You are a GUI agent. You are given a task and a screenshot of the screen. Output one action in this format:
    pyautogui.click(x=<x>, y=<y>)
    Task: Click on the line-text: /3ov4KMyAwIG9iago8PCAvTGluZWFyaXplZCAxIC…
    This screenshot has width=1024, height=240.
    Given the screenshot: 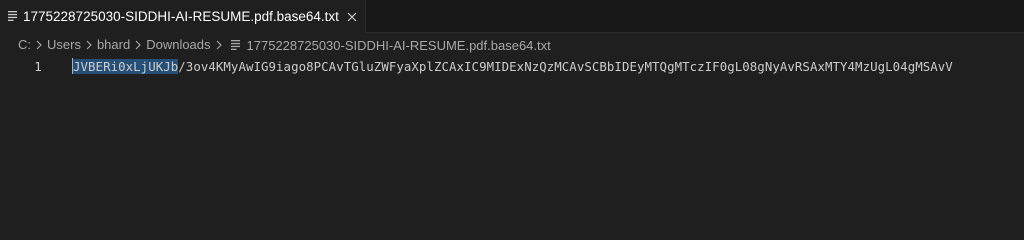 What is the action you would take?
    pyautogui.click(x=565, y=66)
    